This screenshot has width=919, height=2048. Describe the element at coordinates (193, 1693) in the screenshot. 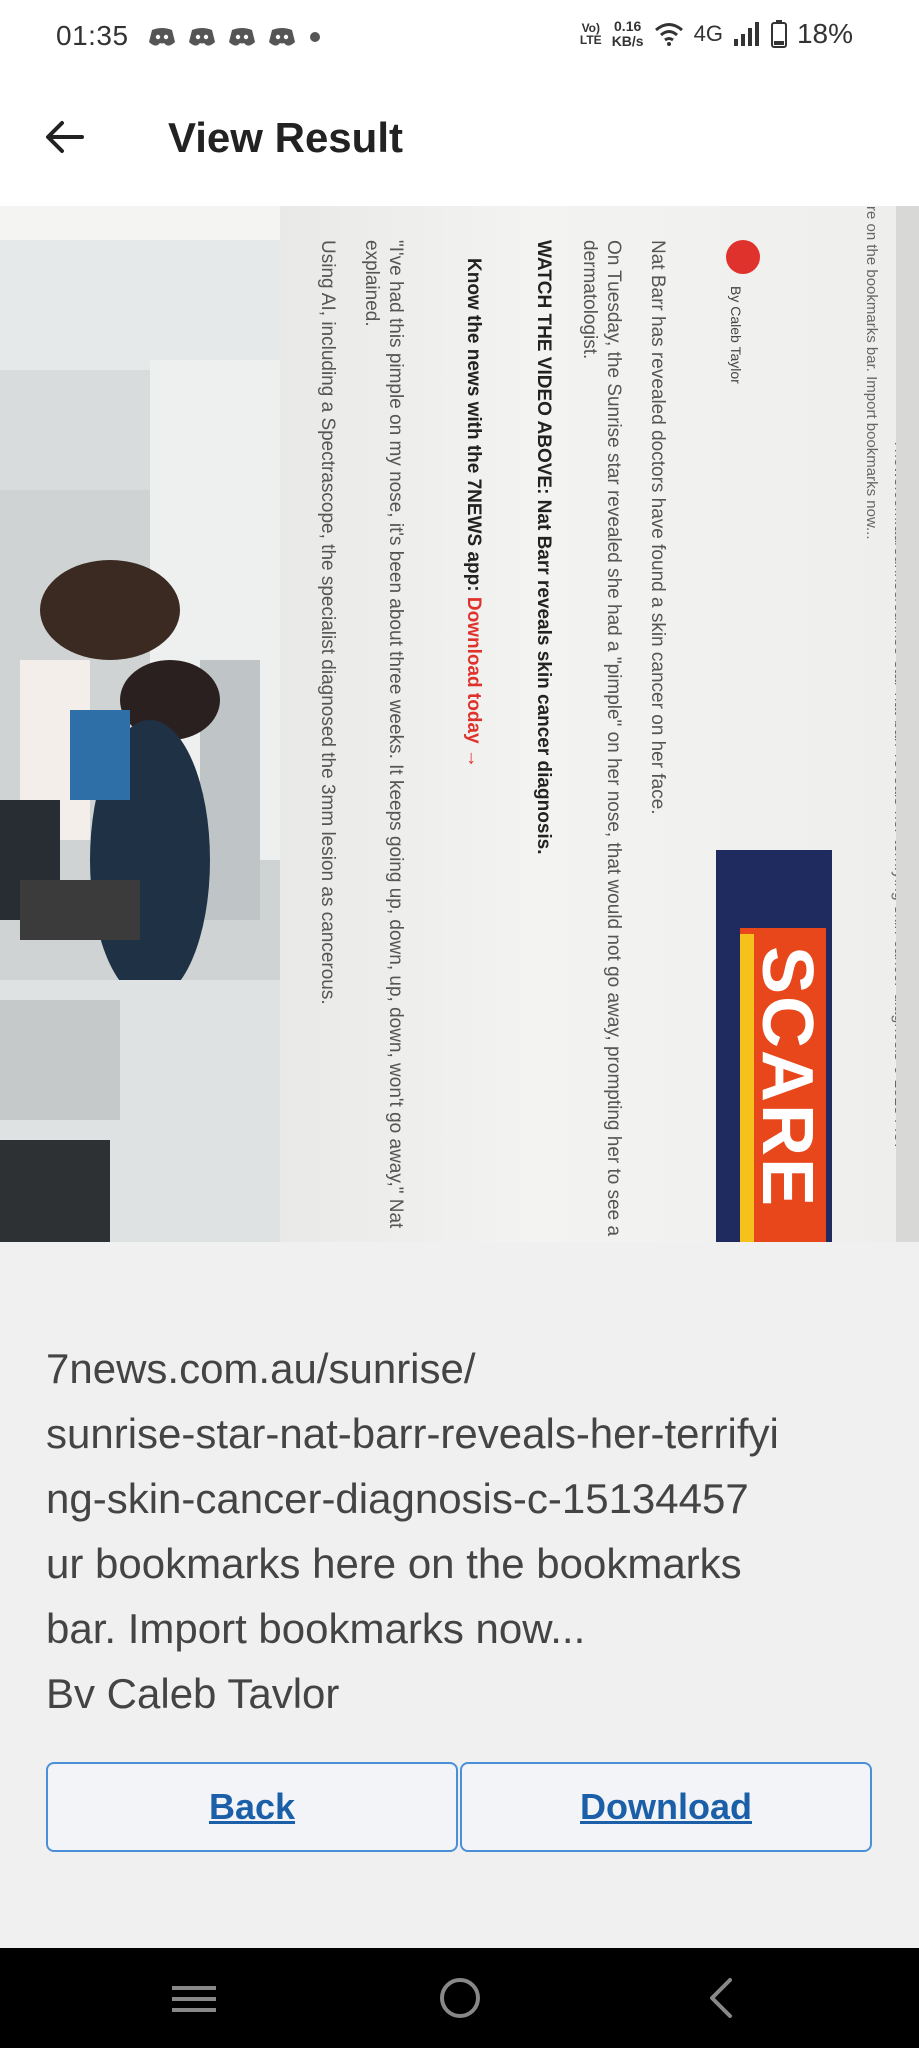

I see `result-line: Bv Caleb Tavlor` at that location.